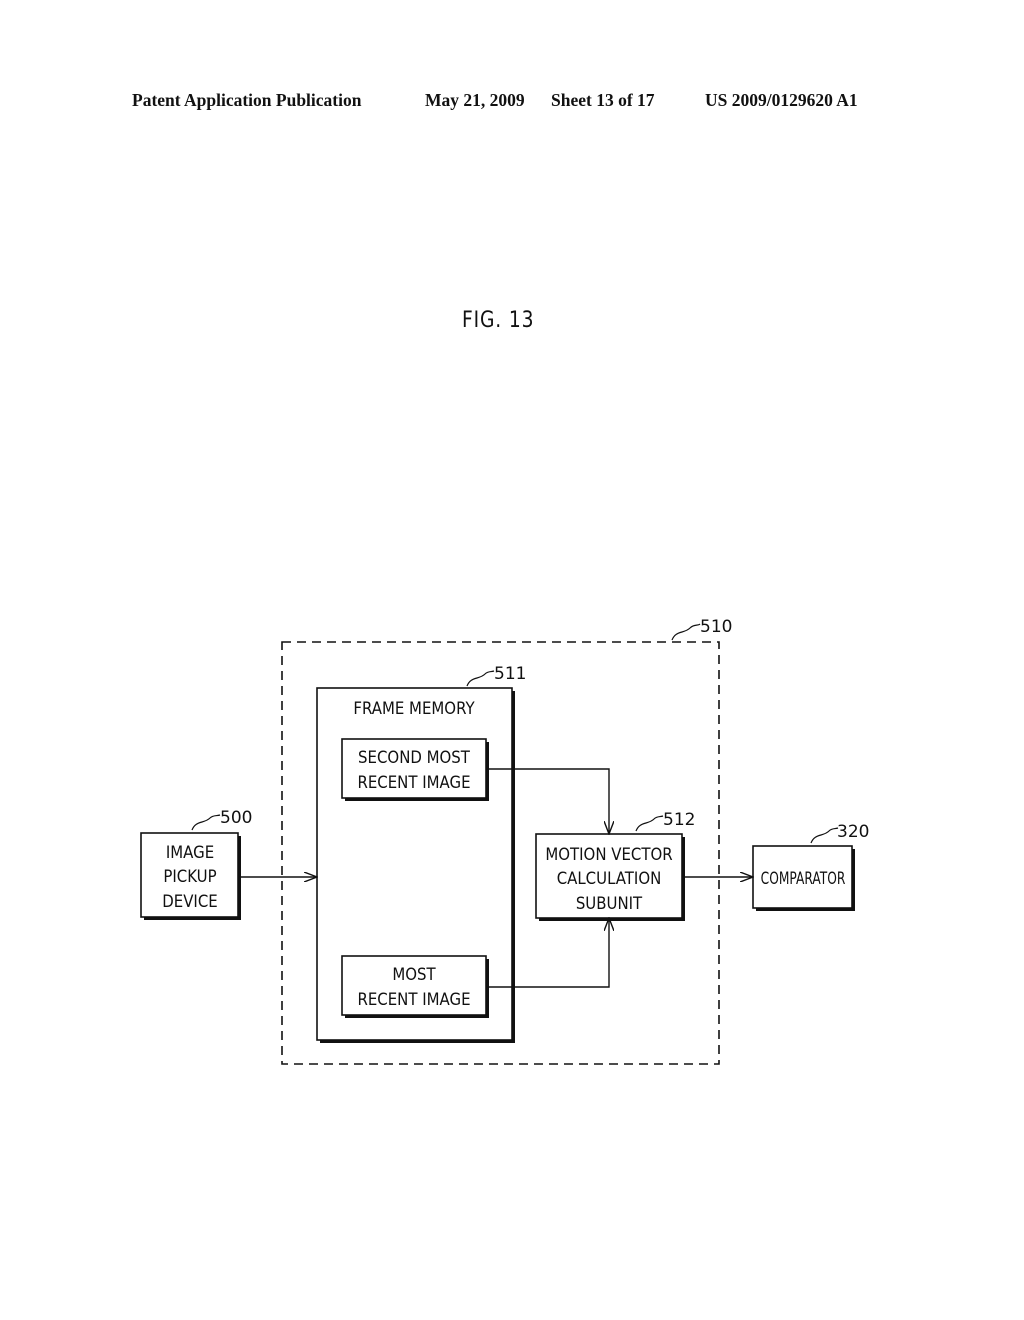 This screenshot has height=1320, width=1024. Describe the element at coordinates (413, 782) in the screenshot. I see `second-most-recent-line-2: RECENT IMAGE` at that location.